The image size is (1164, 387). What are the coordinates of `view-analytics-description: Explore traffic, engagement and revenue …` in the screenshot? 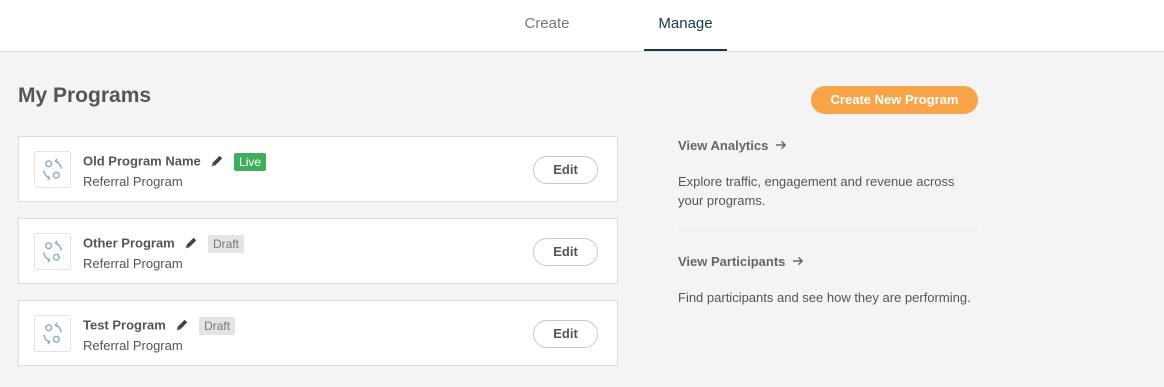 It's located at (816, 191).